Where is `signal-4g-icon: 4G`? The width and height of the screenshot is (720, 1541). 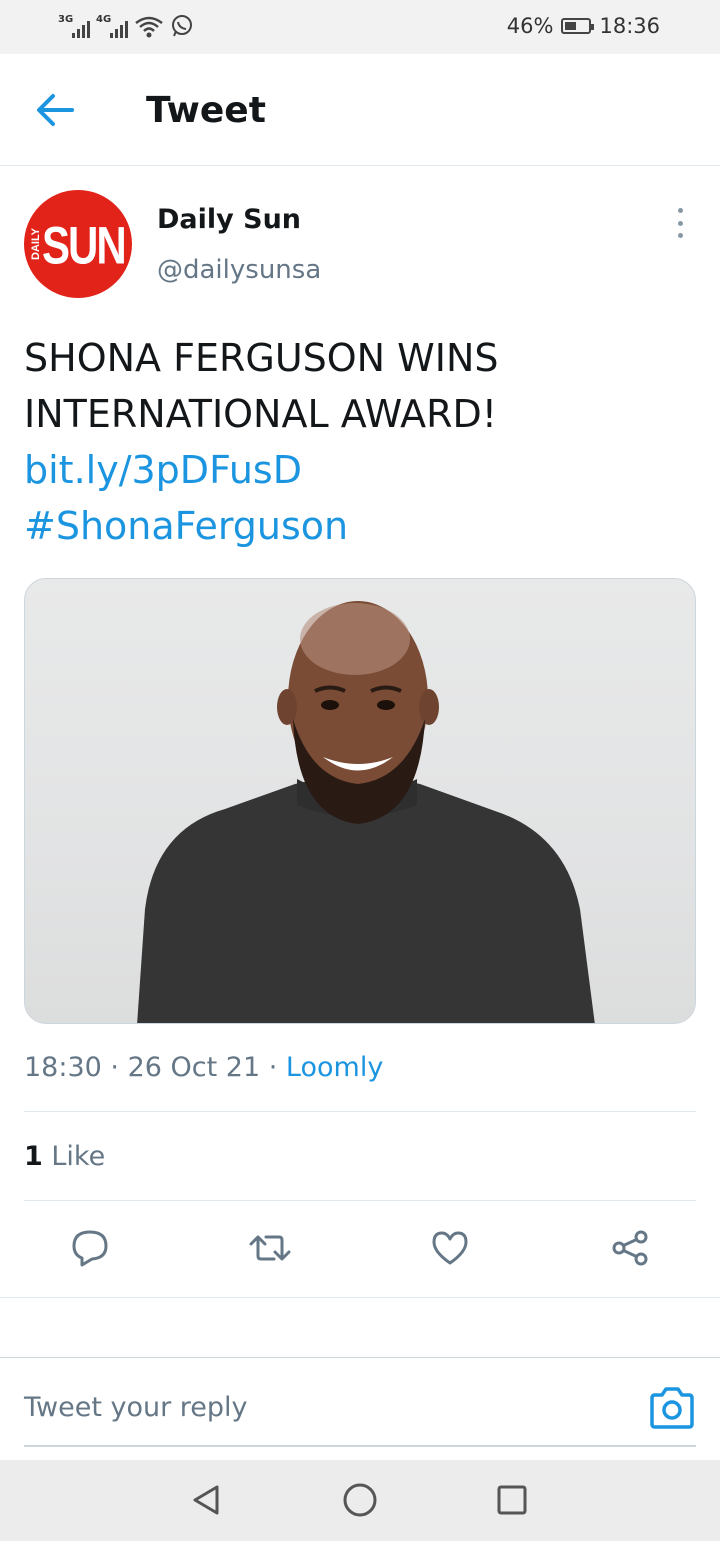
signal-4g-icon: 4G is located at coordinates (112, 26).